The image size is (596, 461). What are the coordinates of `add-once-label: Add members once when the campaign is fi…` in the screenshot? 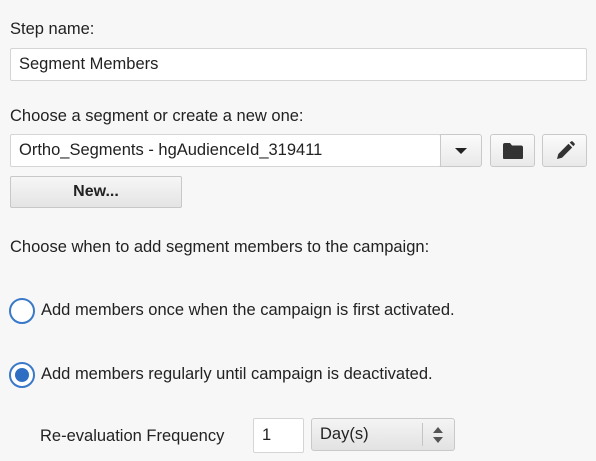 It's located at (248, 310).